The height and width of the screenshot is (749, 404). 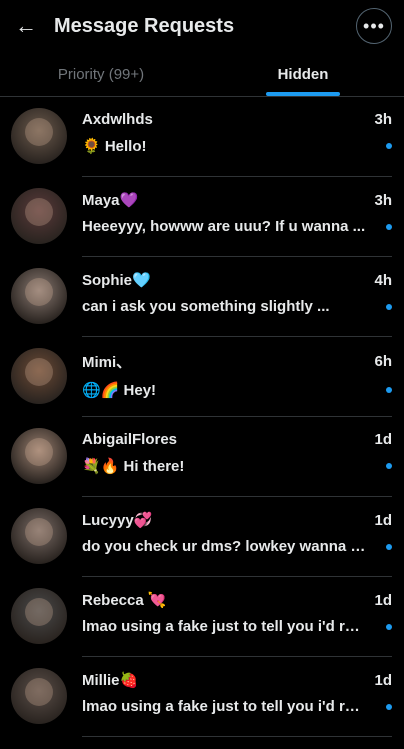 I want to click on message-header: Axdwlhds 3h, so click(x=237, y=119).